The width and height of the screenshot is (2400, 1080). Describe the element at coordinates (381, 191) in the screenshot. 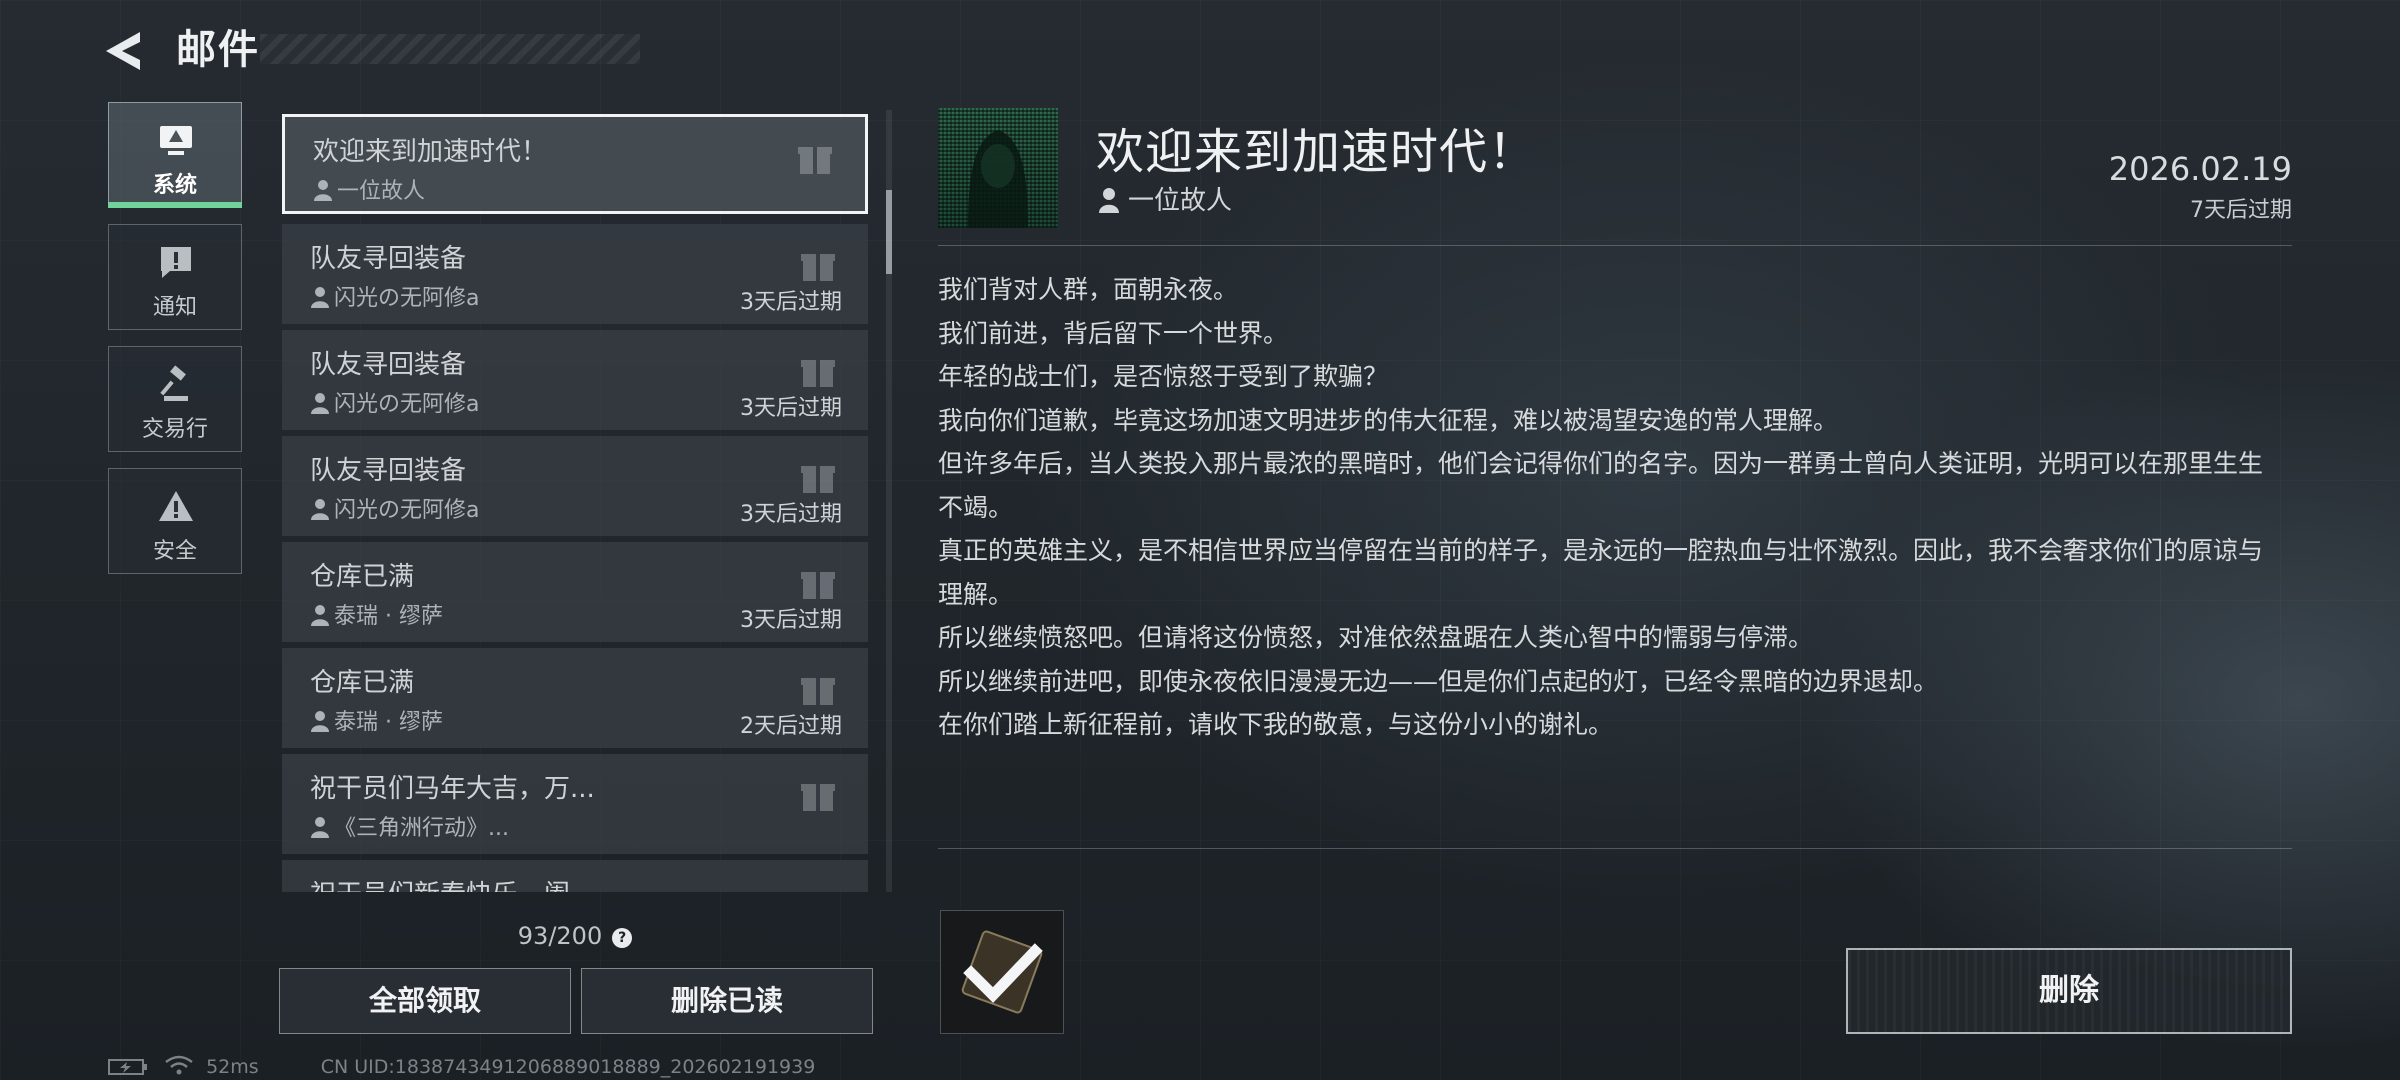

I see `mail-sender-name: 一位故人` at that location.